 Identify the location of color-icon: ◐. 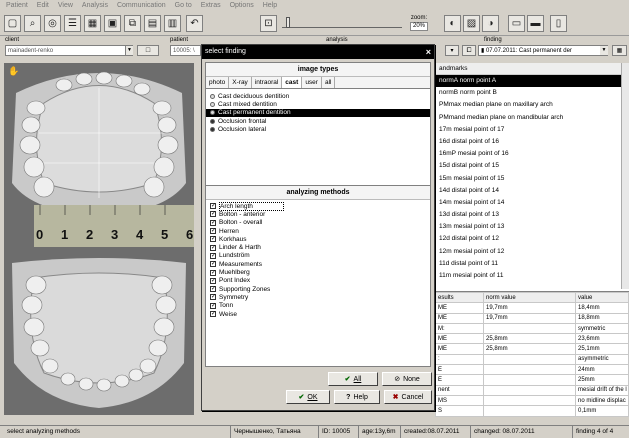
(452, 23).